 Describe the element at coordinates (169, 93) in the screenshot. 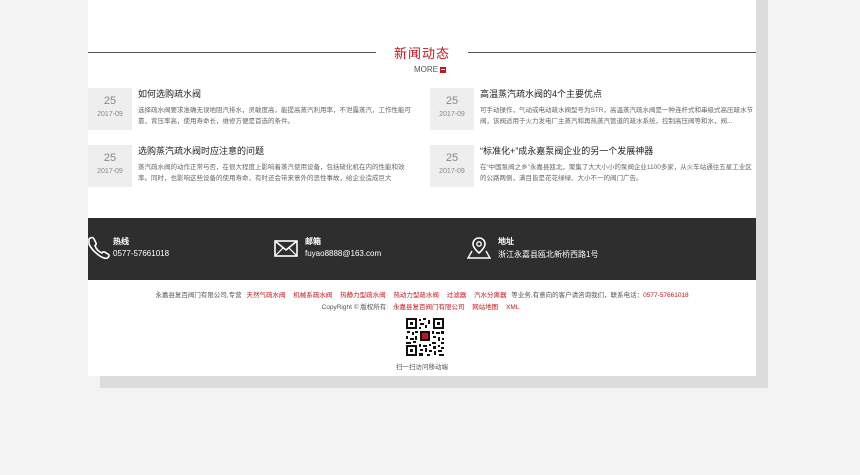

I see `news-title: 如何选购疏水阀` at that location.